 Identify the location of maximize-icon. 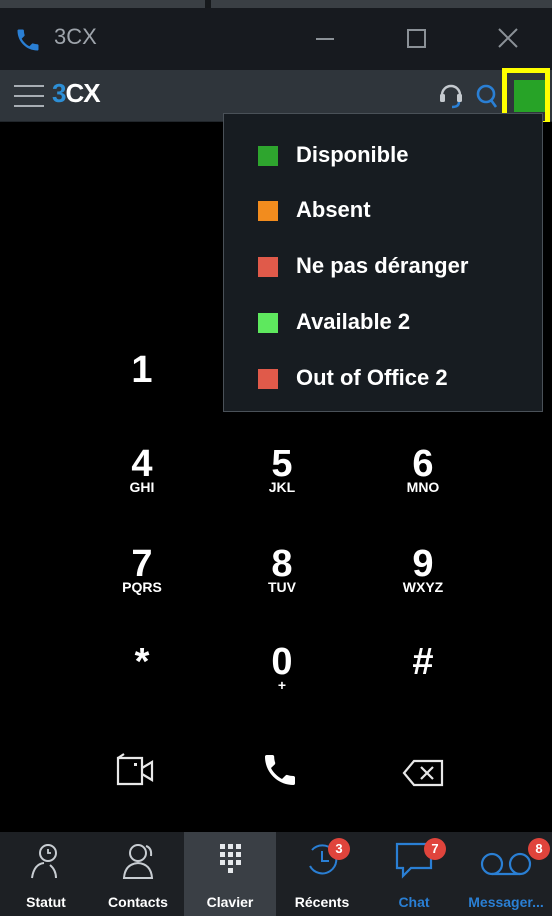
(416, 38).